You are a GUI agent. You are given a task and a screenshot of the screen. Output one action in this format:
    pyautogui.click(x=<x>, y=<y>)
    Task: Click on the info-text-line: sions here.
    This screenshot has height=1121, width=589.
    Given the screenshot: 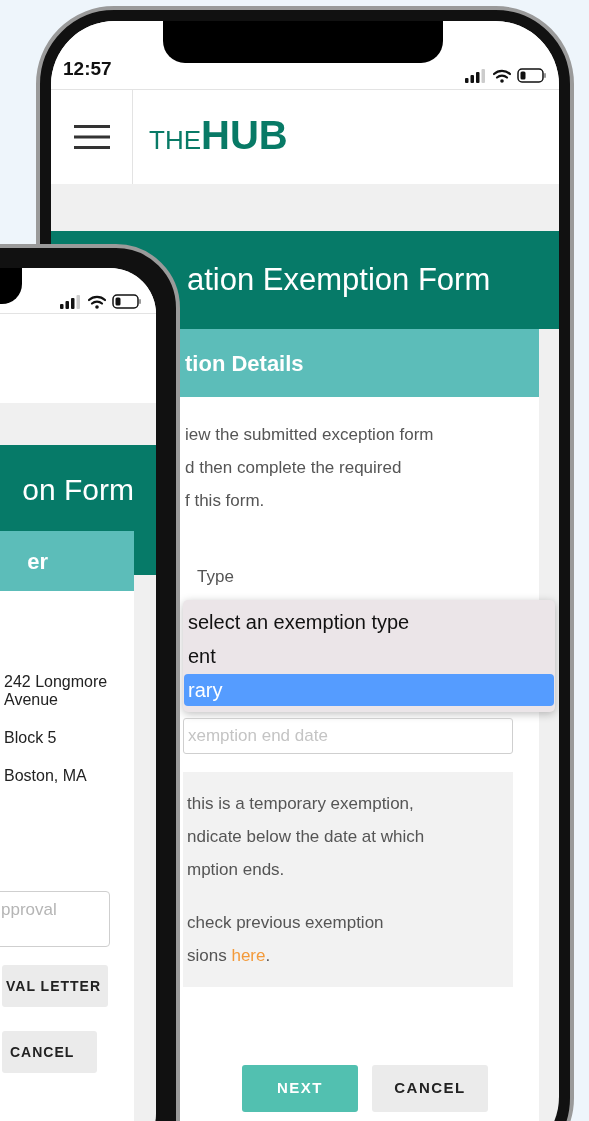 What is the action you would take?
    pyautogui.click(x=229, y=955)
    